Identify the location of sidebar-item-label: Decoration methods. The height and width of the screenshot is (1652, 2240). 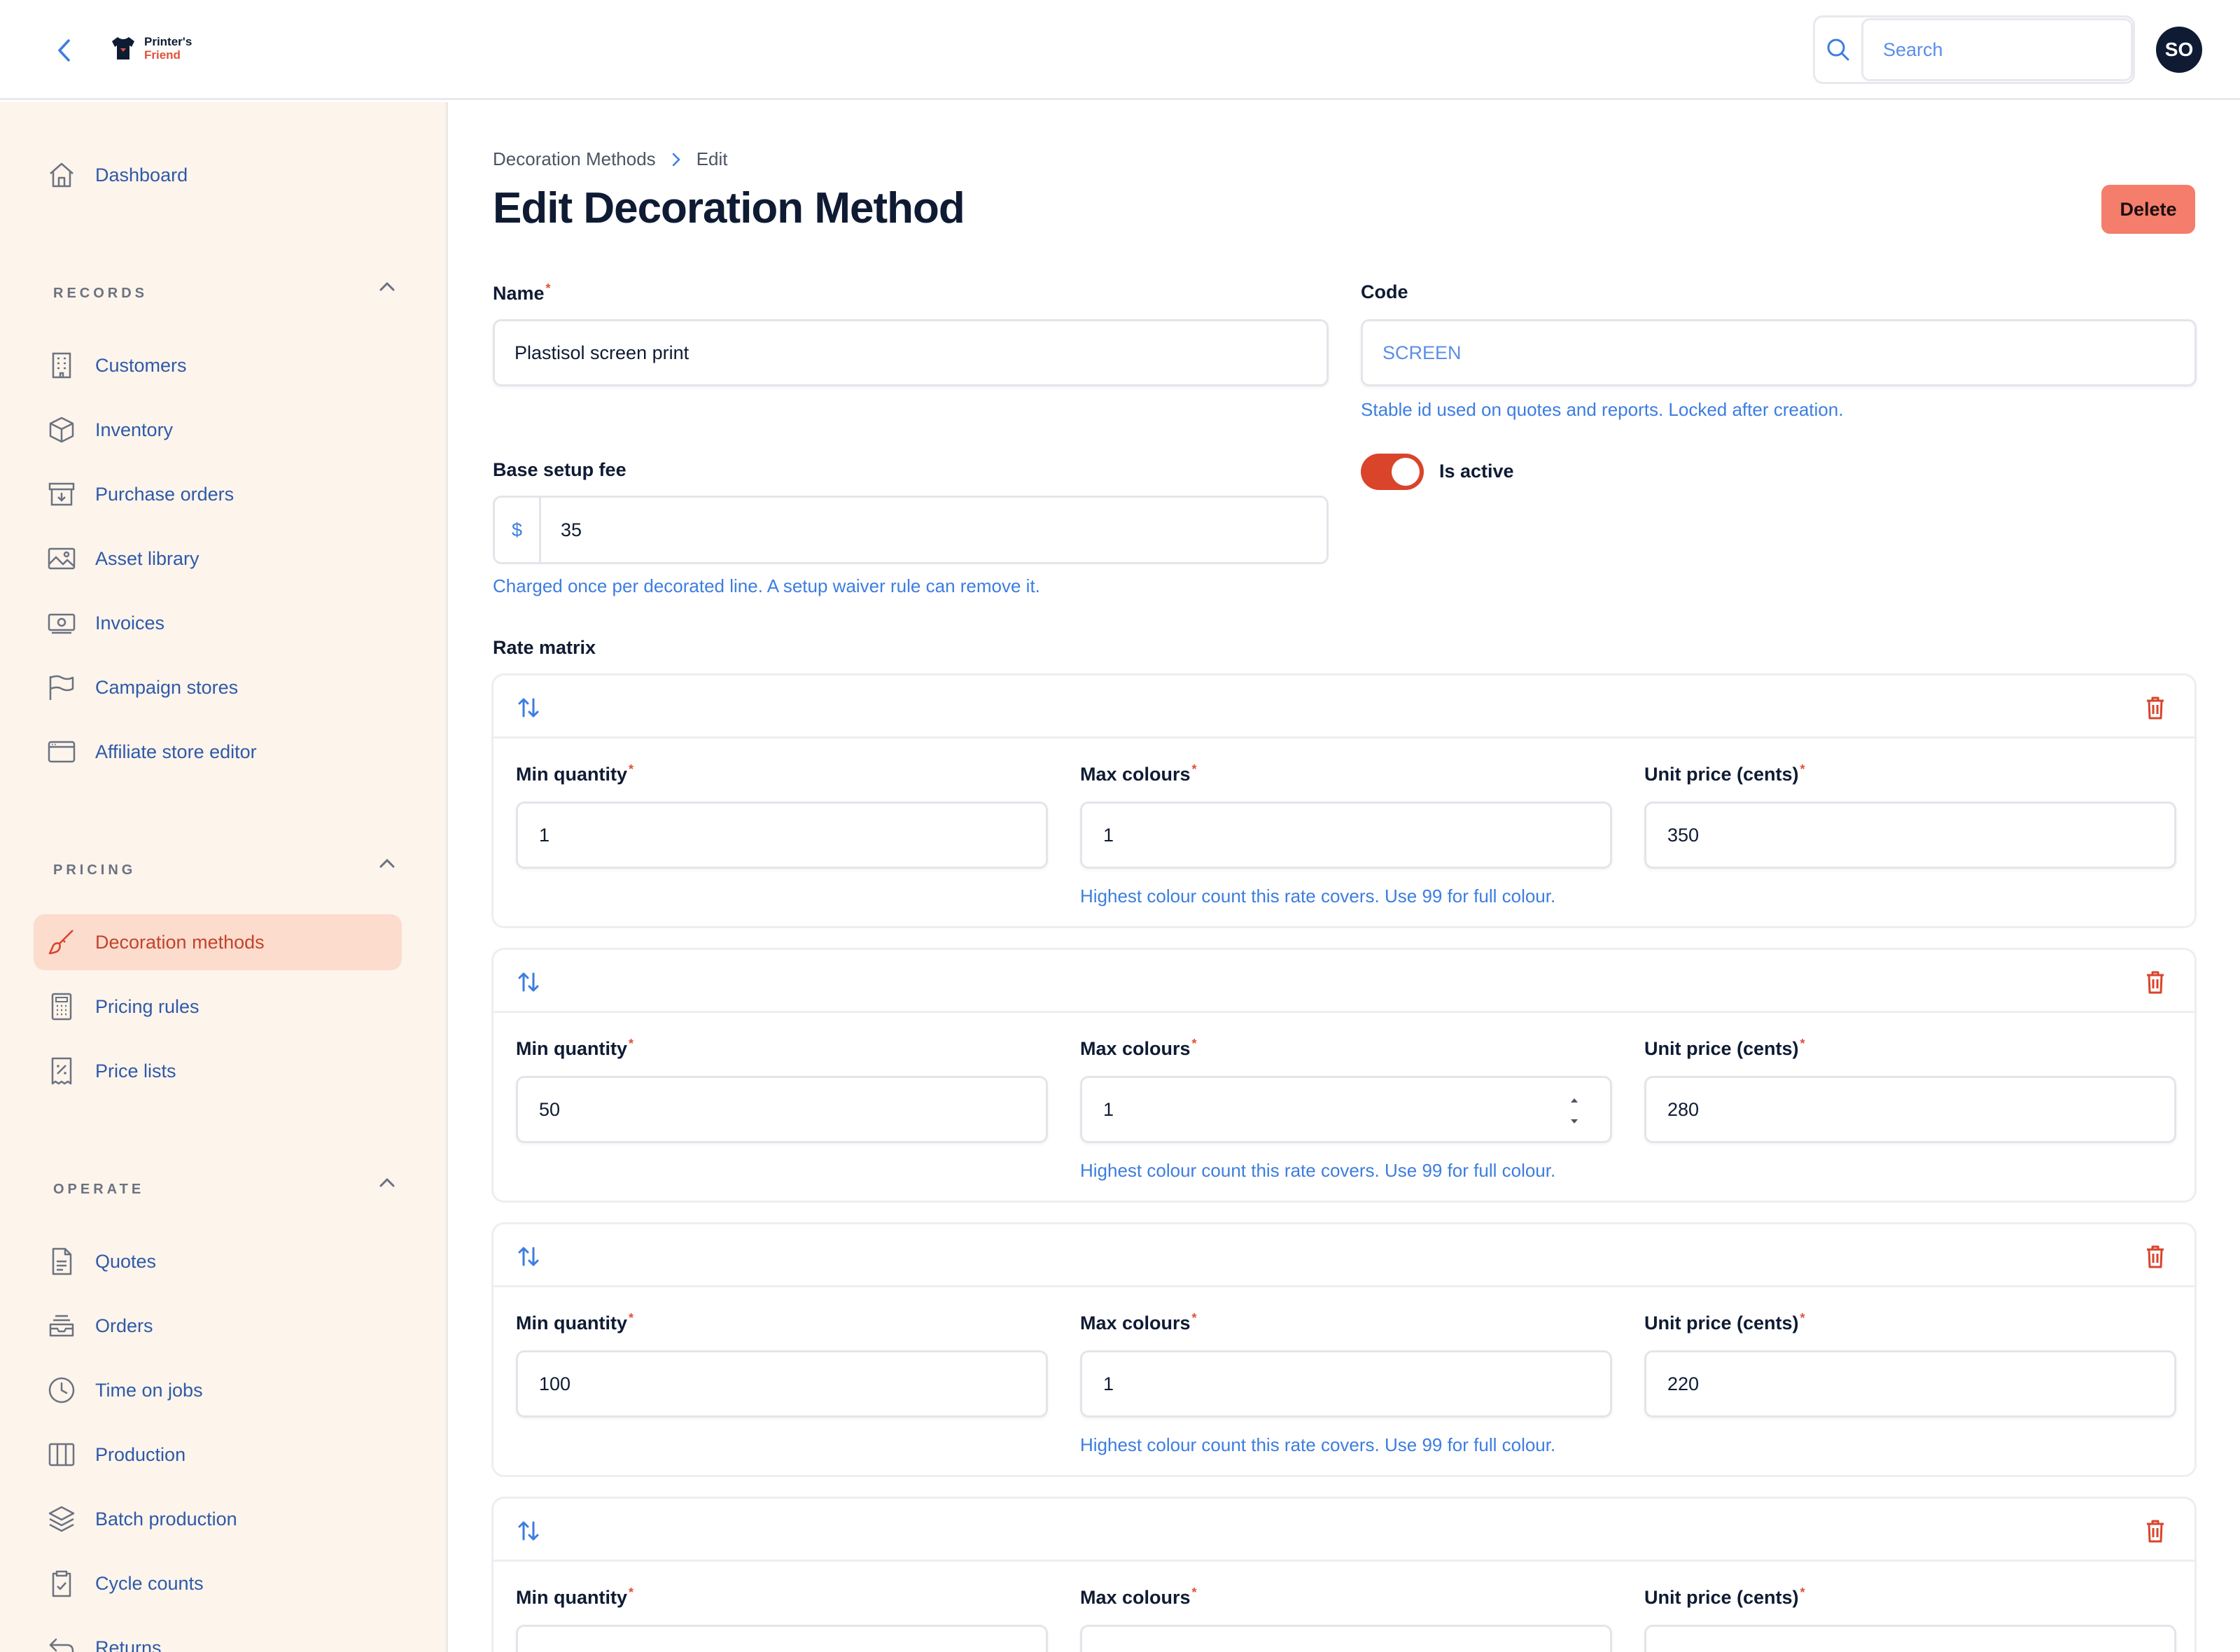
(180, 942).